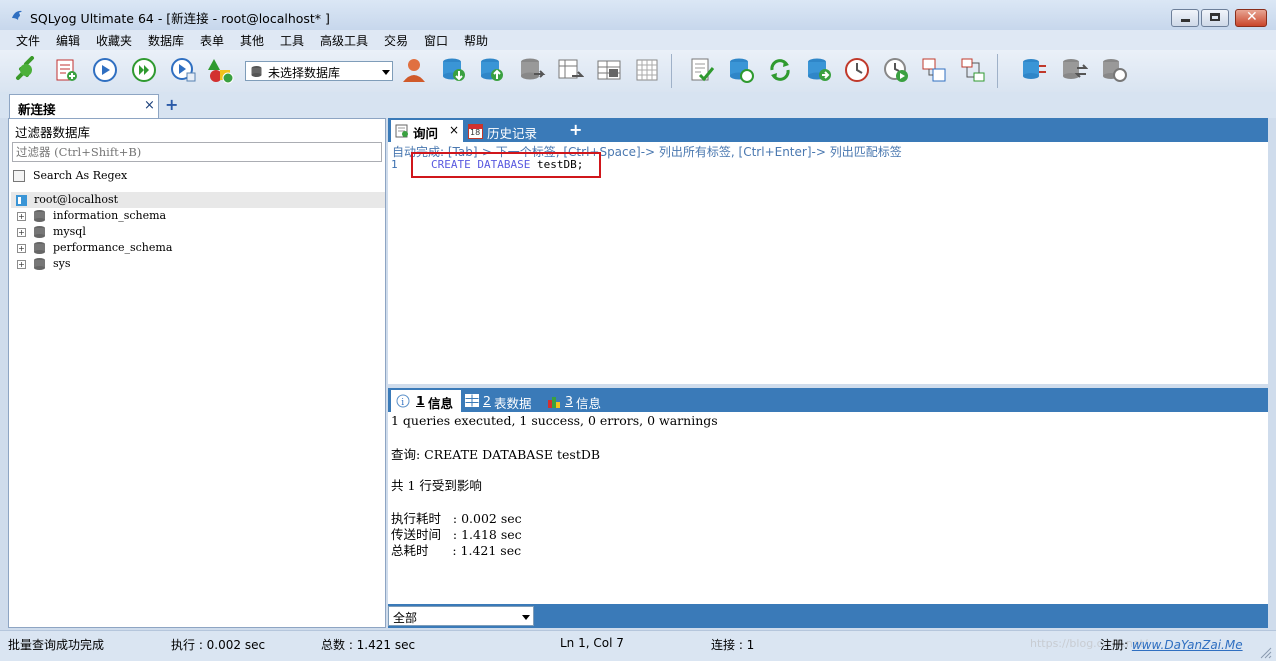 Image resolution: width=1276 pixels, height=661 pixels. Describe the element at coordinates (570, 70) in the screenshot. I see `export-icon` at that location.